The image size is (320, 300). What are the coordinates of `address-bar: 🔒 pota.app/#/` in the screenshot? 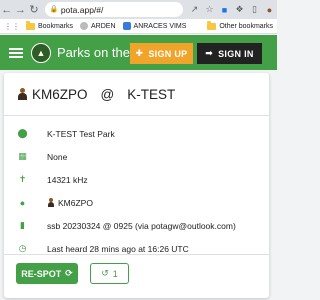 It's located at (113, 9).